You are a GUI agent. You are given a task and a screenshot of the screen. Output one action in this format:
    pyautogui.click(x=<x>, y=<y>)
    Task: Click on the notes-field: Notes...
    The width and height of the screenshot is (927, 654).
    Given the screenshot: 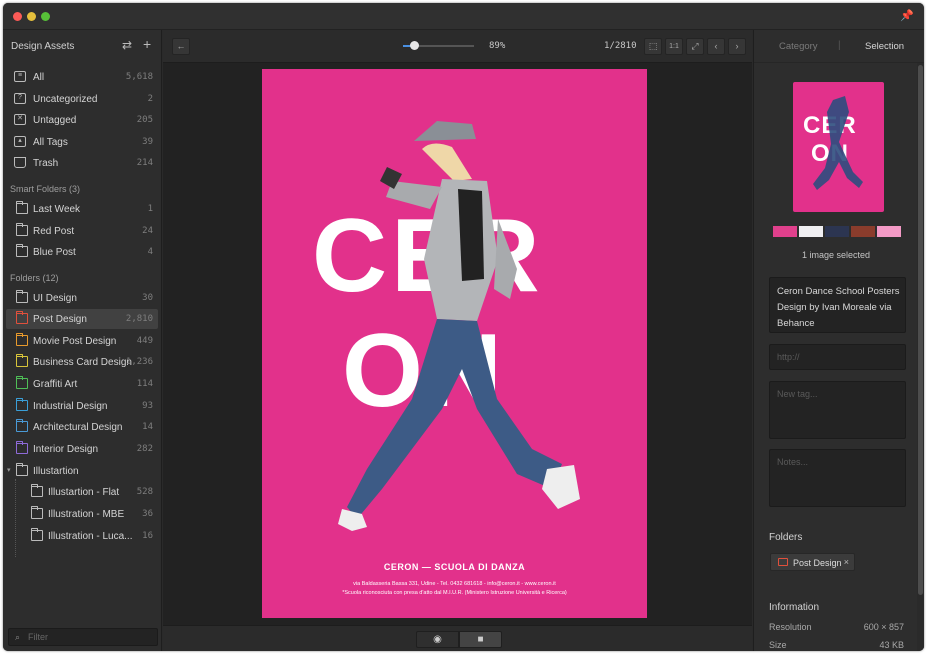 What is the action you would take?
    pyautogui.click(x=837, y=478)
    